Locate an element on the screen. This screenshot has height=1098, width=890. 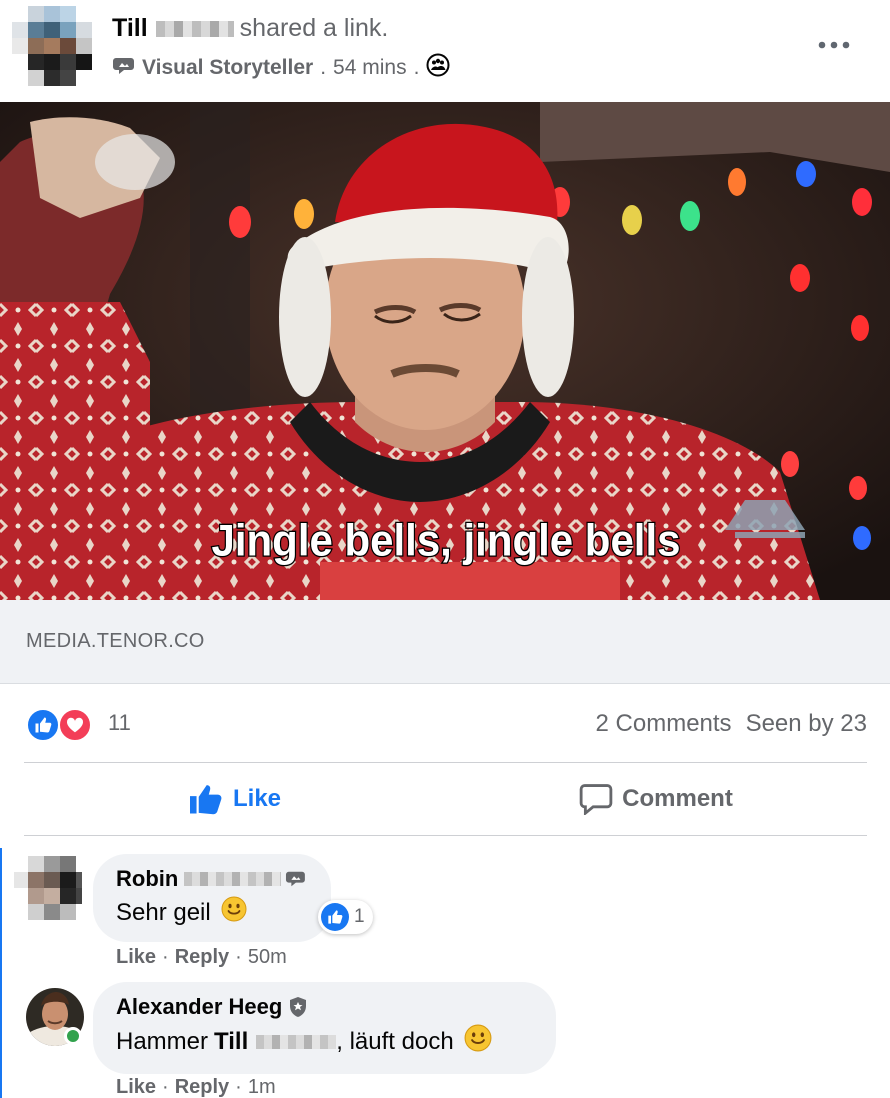
comment-meta: Like · Reply · 50m is located at coordinates (201, 957).